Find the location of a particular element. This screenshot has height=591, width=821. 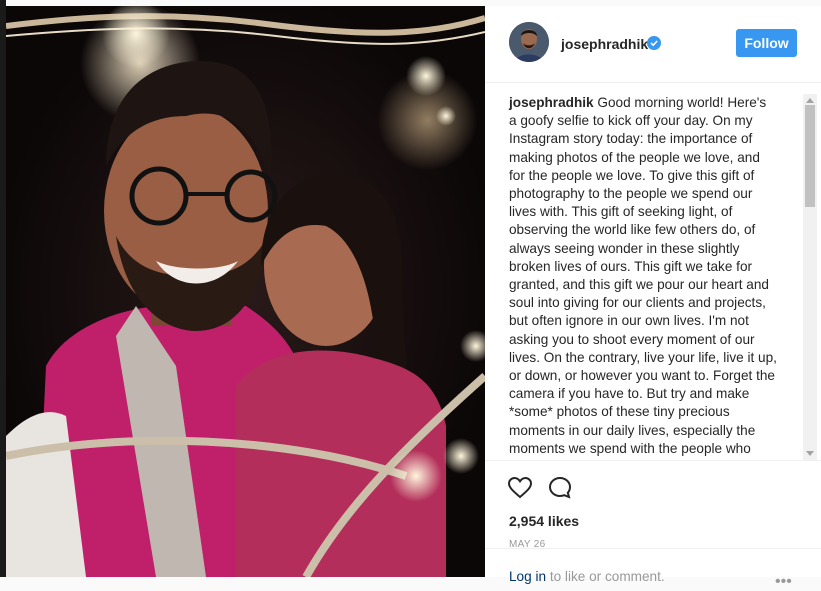

avatar is located at coordinates (529, 42).